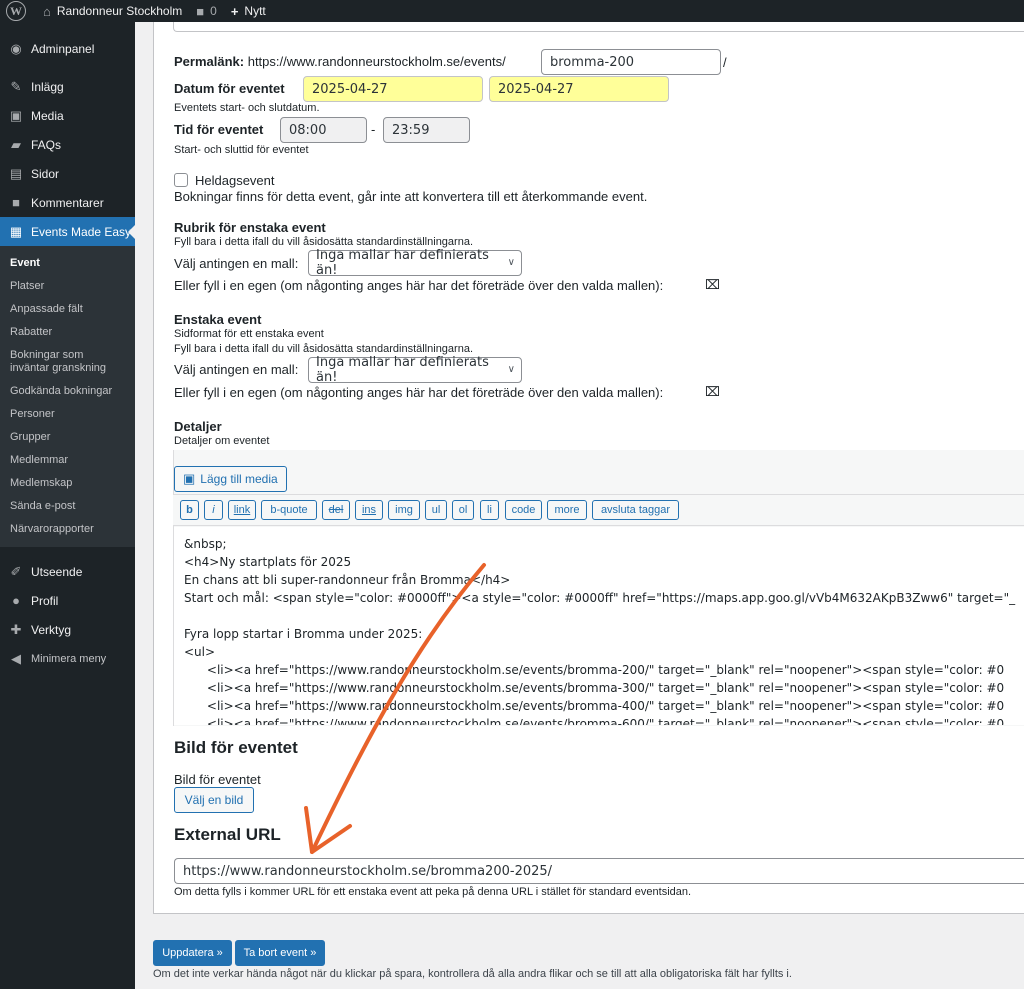 This screenshot has height=989, width=1024. What do you see at coordinates (523, 510) in the screenshot?
I see `quicktag-code: code` at bounding box center [523, 510].